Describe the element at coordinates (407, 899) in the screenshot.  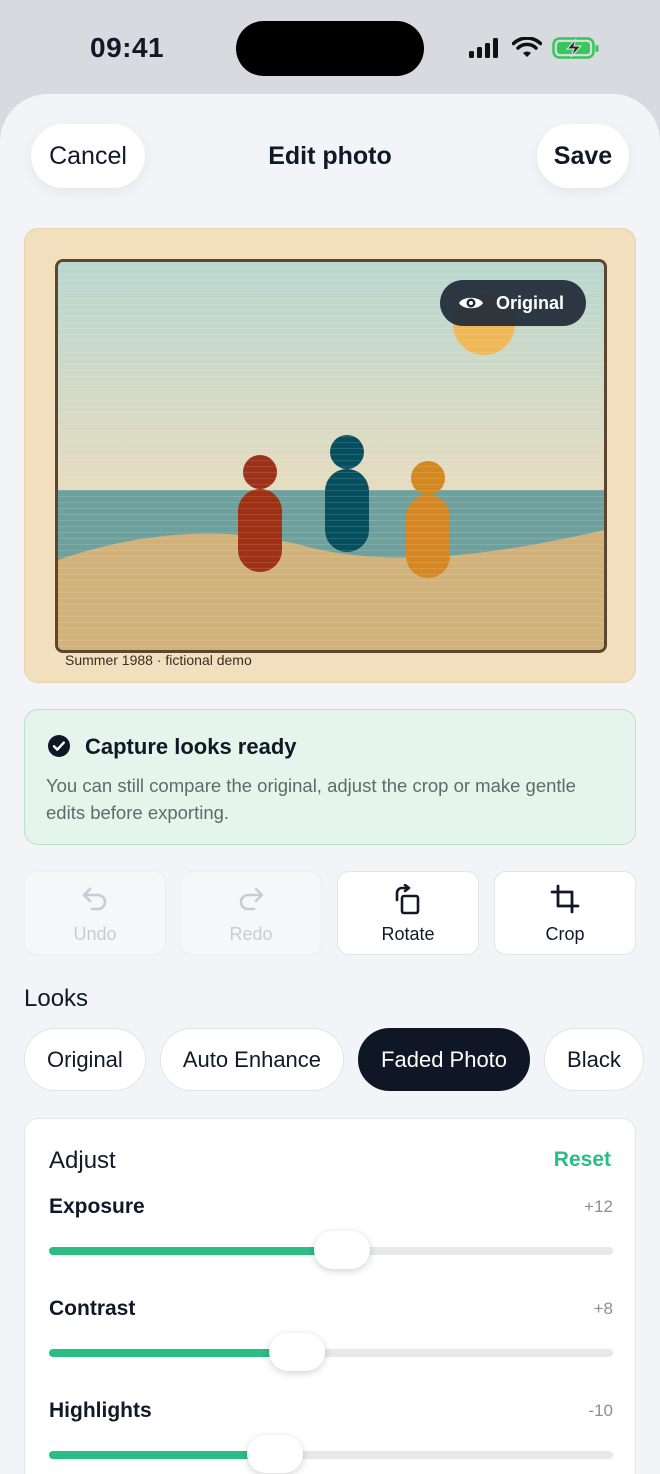
I see `rotate-icon` at that location.